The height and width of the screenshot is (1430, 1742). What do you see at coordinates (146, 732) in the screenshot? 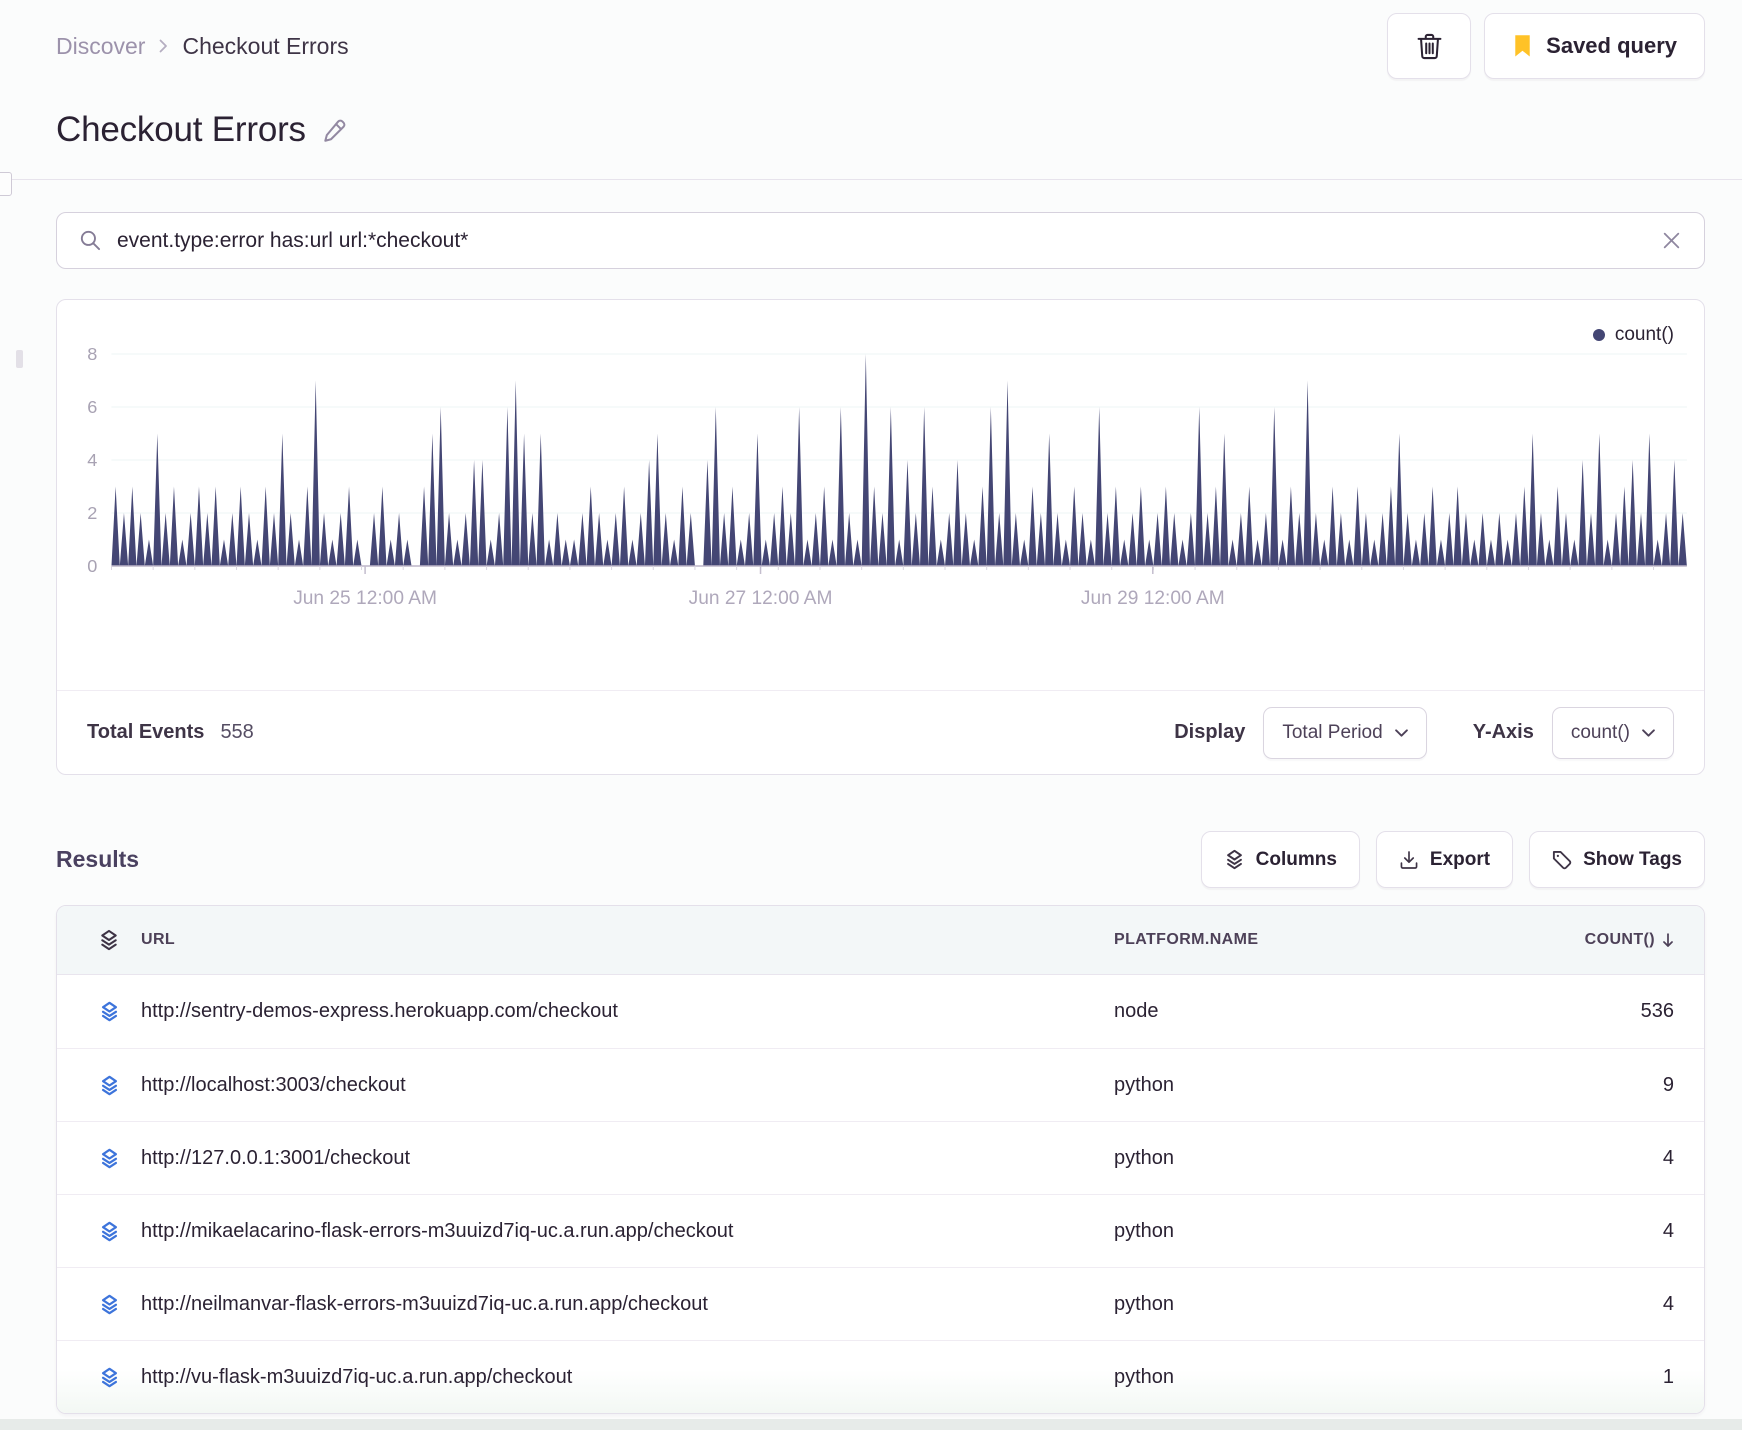
I see `total-events-label: Total Events` at bounding box center [146, 732].